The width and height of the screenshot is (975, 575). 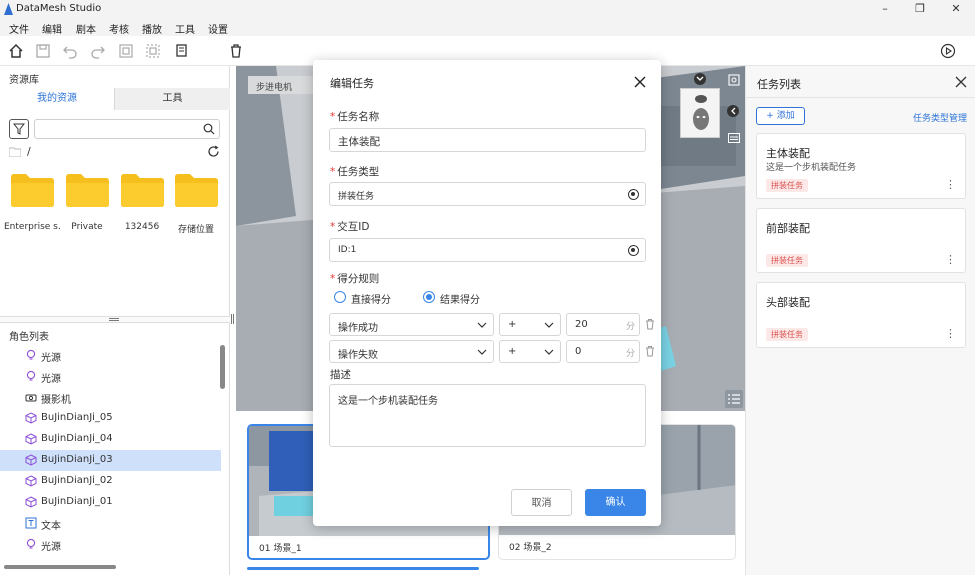 I want to click on viewport-collapse-button, so click(x=700, y=79).